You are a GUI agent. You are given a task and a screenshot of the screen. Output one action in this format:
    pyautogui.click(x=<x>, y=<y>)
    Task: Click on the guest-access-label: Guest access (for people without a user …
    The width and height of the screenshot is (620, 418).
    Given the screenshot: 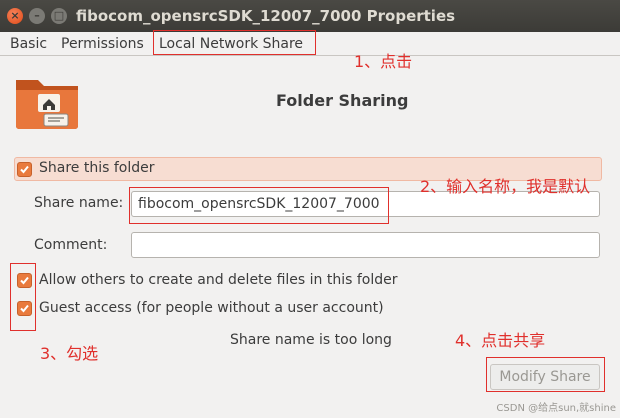 What is the action you would take?
    pyautogui.click(x=211, y=308)
    